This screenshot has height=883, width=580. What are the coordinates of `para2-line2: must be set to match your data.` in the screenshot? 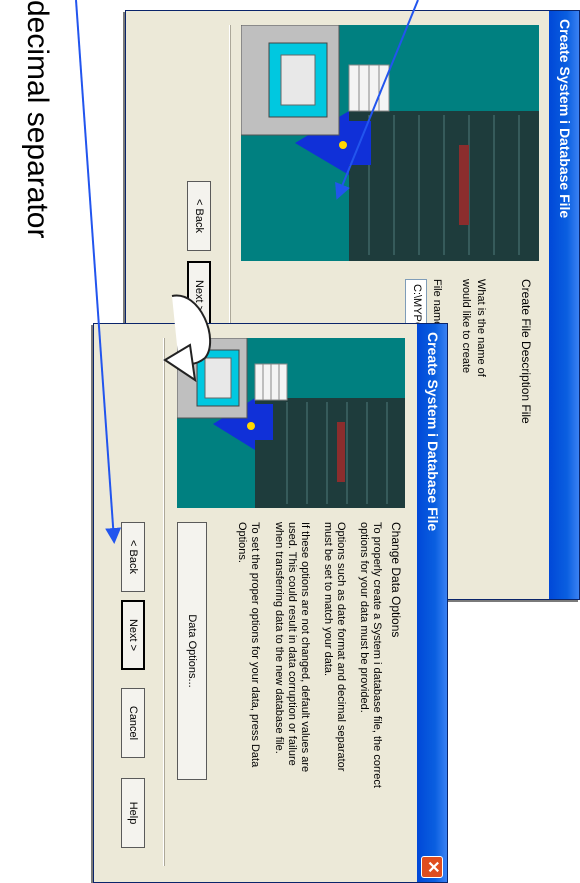 It's located at (328, 599).